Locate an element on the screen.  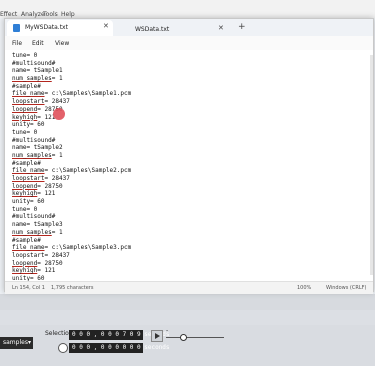
mouse-cursor-indicator is located at coordinates (59, 114).